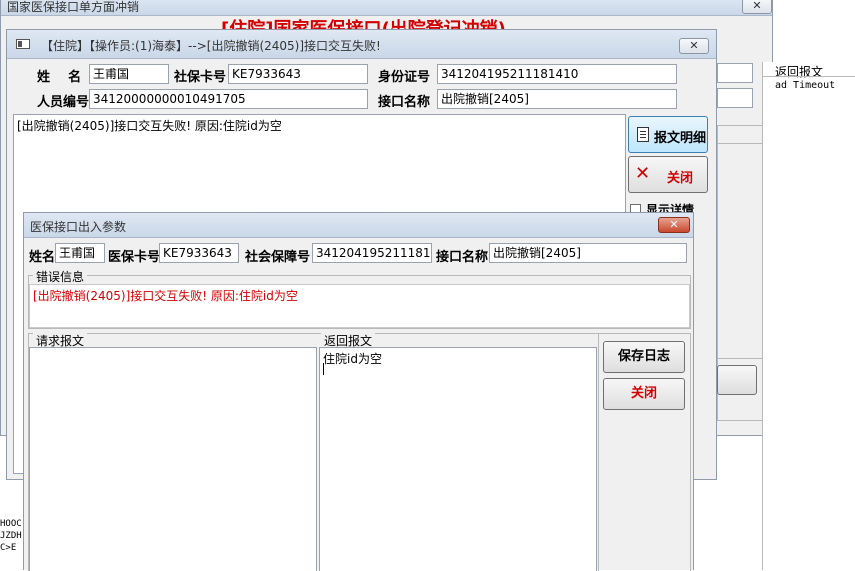 This screenshot has width=855, height=571. Describe the element at coordinates (680, 138) in the screenshot. I see `detail-button-label: 报文明细` at that location.